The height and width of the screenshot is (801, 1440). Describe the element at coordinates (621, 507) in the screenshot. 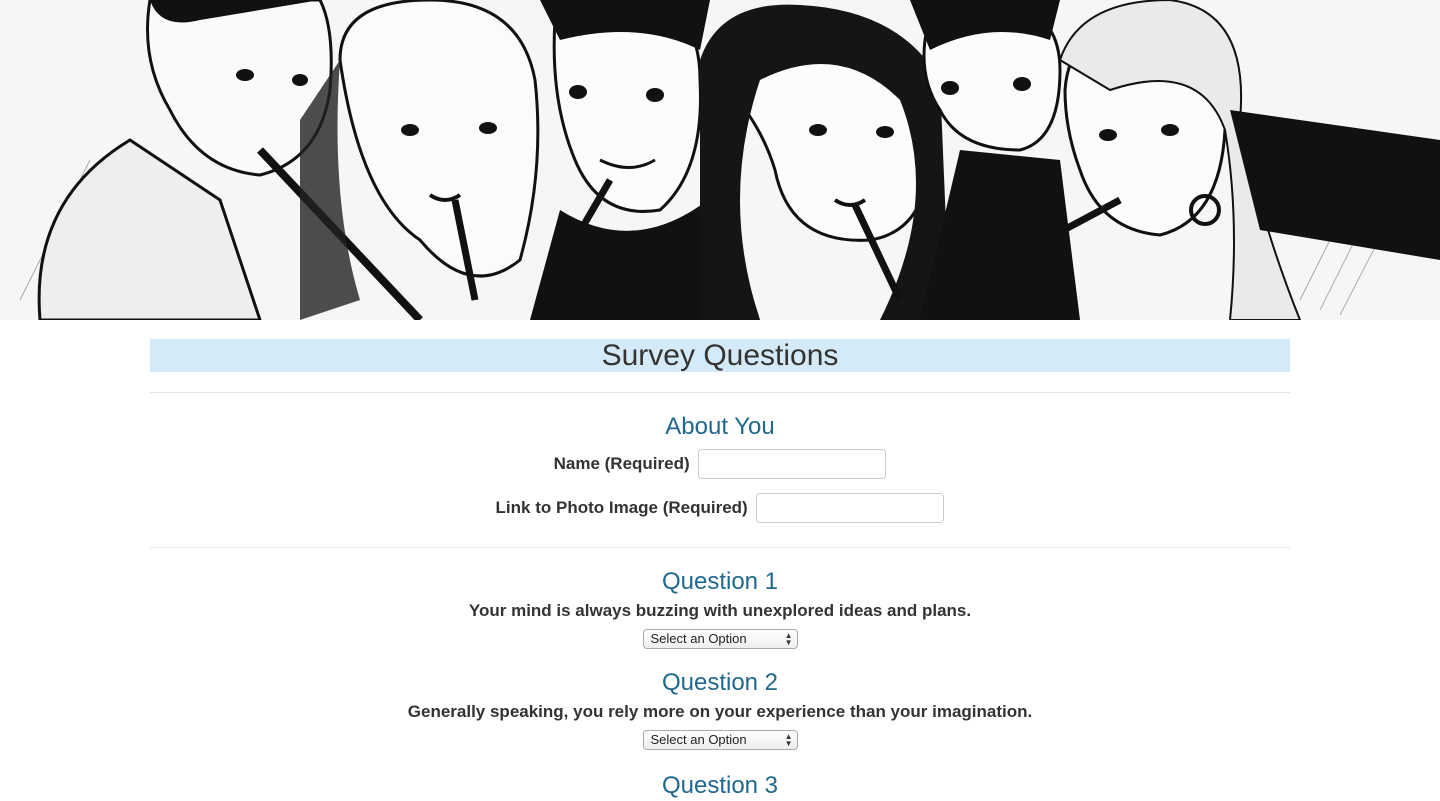

I see `photo-label: Link to Photo Image (Required)` at that location.